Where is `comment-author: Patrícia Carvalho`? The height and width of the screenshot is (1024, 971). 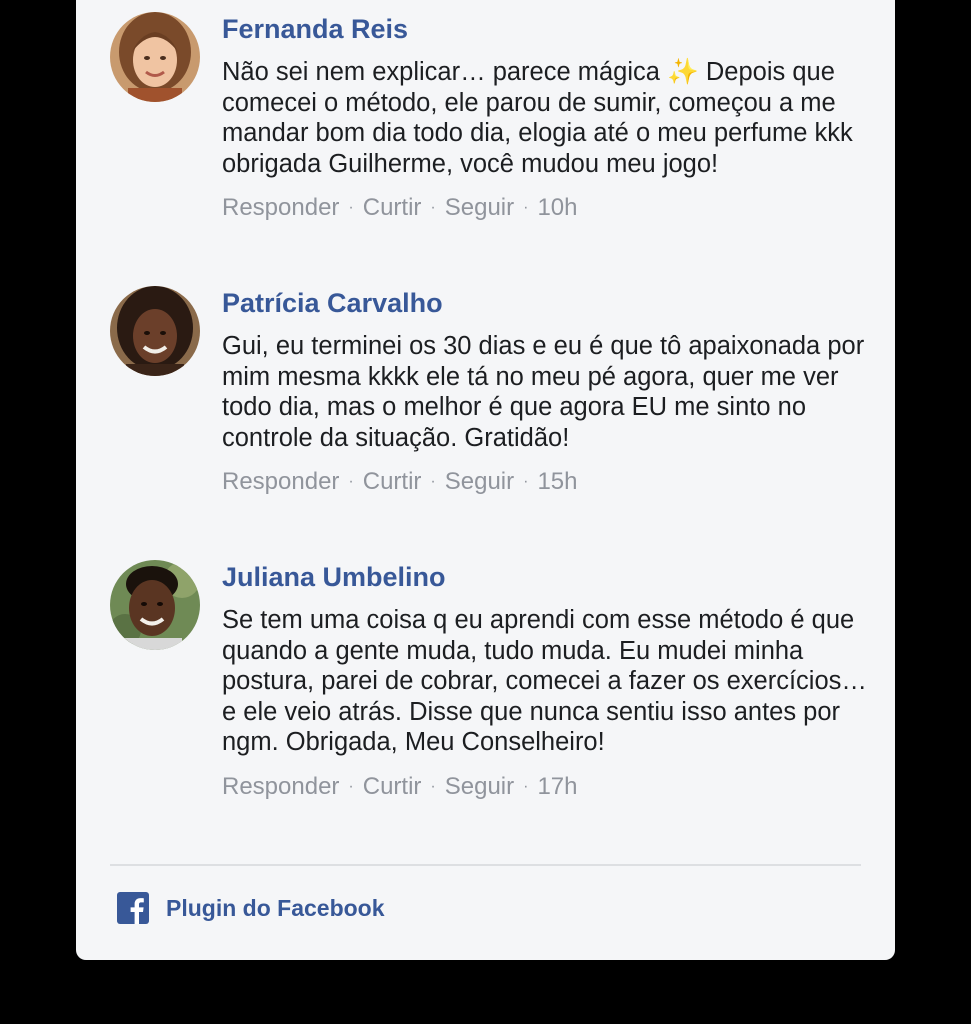 comment-author: Patrícia Carvalho is located at coordinates (547, 303).